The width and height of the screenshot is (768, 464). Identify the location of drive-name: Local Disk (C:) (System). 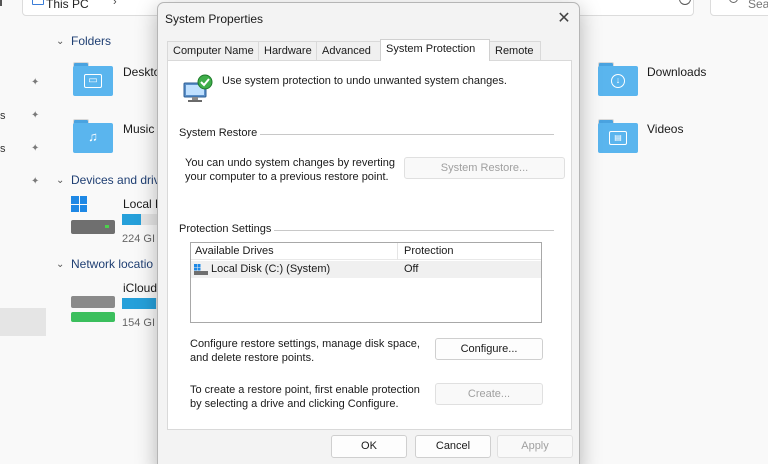
(271, 269).